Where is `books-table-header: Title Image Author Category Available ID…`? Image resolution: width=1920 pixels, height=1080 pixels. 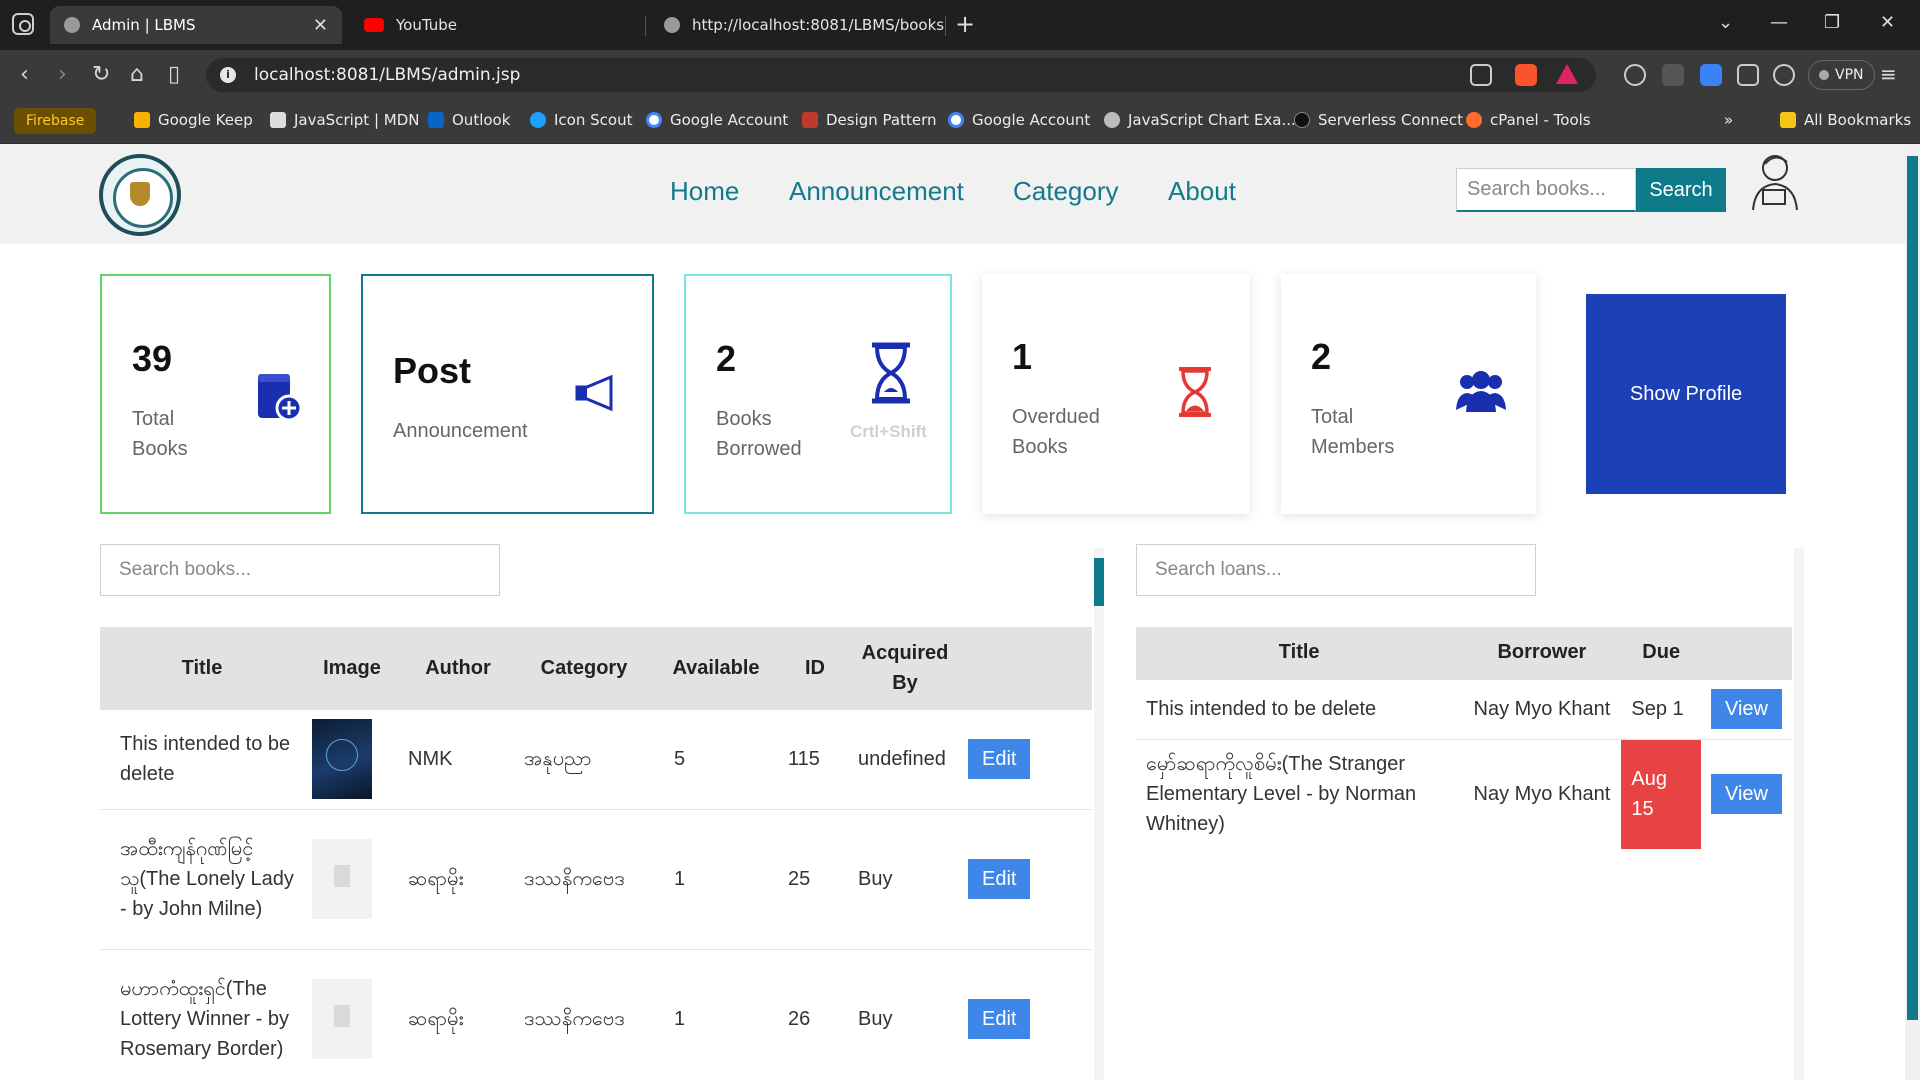 books-table-header: Title Image Author Category Available ID… is located at coordinates (596, 668).